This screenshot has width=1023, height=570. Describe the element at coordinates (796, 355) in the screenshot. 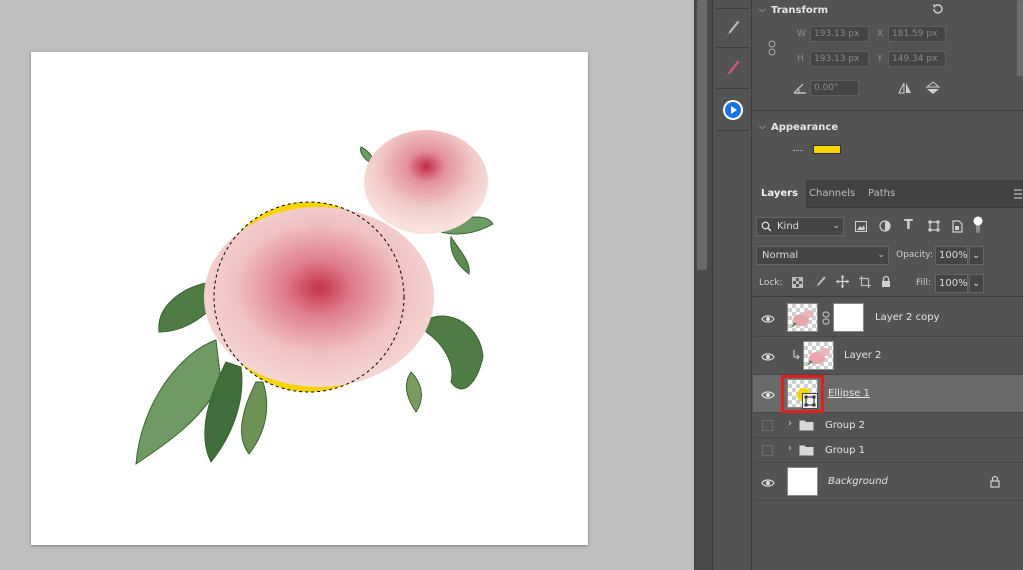

I see `clipping-mask-icon` at that location.